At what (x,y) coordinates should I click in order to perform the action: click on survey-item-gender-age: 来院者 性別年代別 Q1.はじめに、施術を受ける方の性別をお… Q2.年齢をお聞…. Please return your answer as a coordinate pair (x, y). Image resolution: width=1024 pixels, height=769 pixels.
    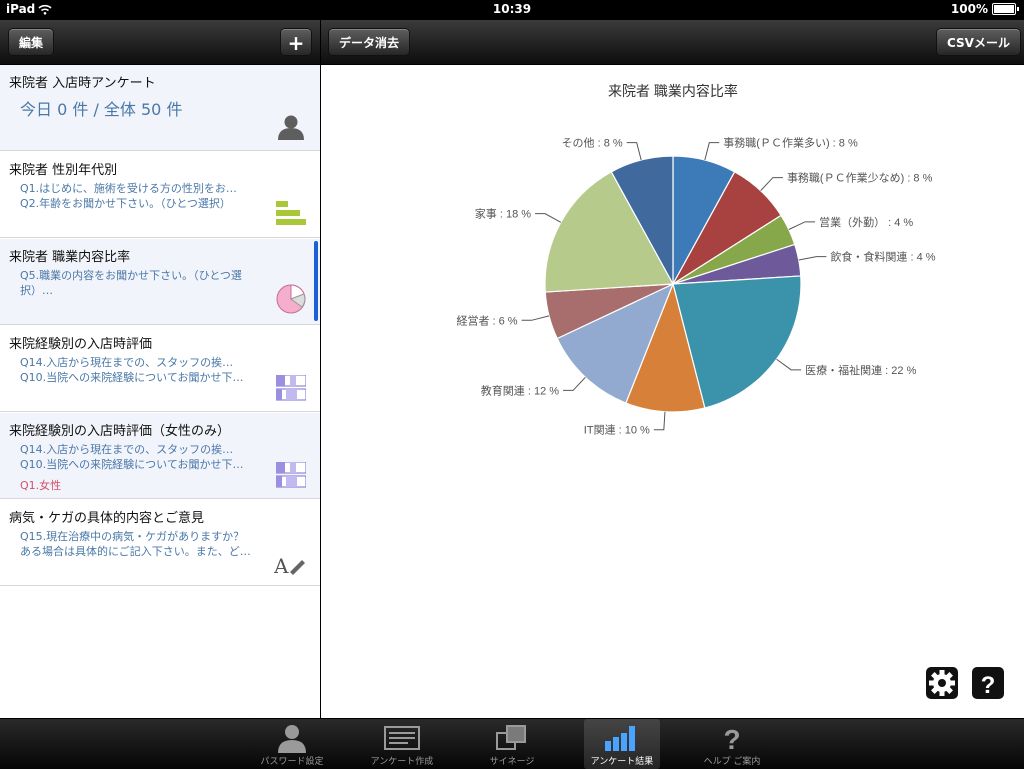
    Looking at the image, I should click on (160, 195).